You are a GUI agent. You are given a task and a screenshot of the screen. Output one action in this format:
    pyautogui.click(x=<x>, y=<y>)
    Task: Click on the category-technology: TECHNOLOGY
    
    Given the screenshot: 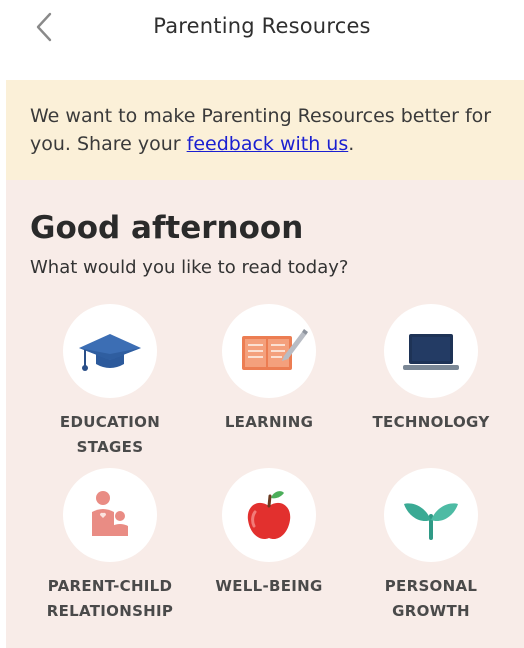 What is the action you would take?
    pyautogui.click(x=431, y=369)
    